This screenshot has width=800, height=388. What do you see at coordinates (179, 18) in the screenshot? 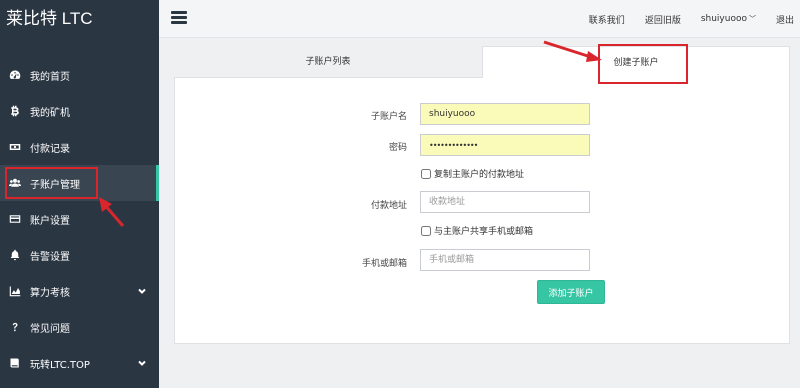
I see `menu-toggle-icon` at bounding box center [179, 18].